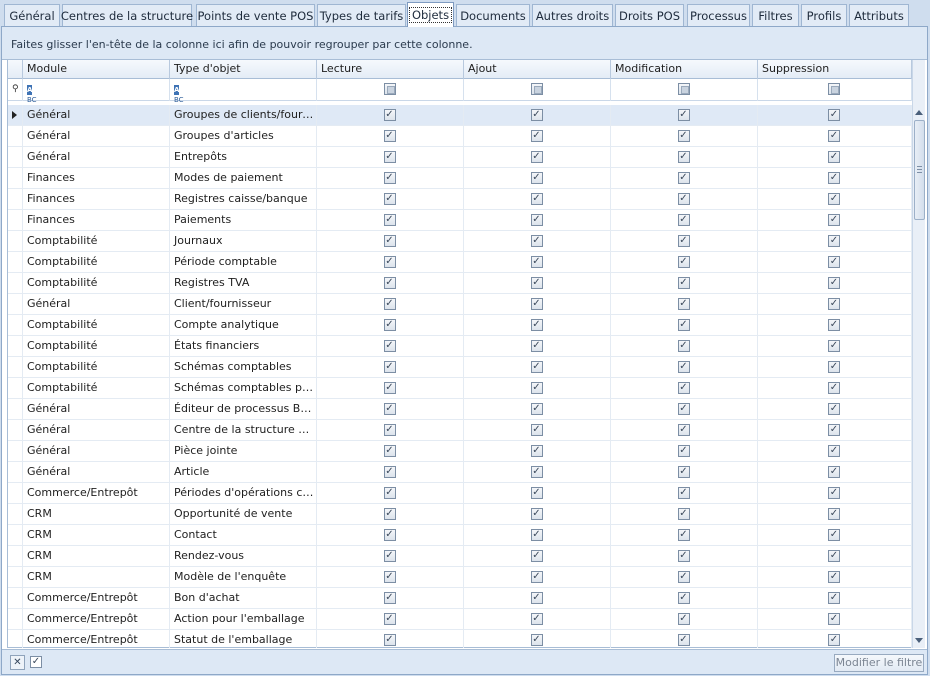 The height and width of the screenshot is (676, 930). Describe the element at coordinates (684, 69) in the screenshot. I see `column-header-4: Modification` at that location.